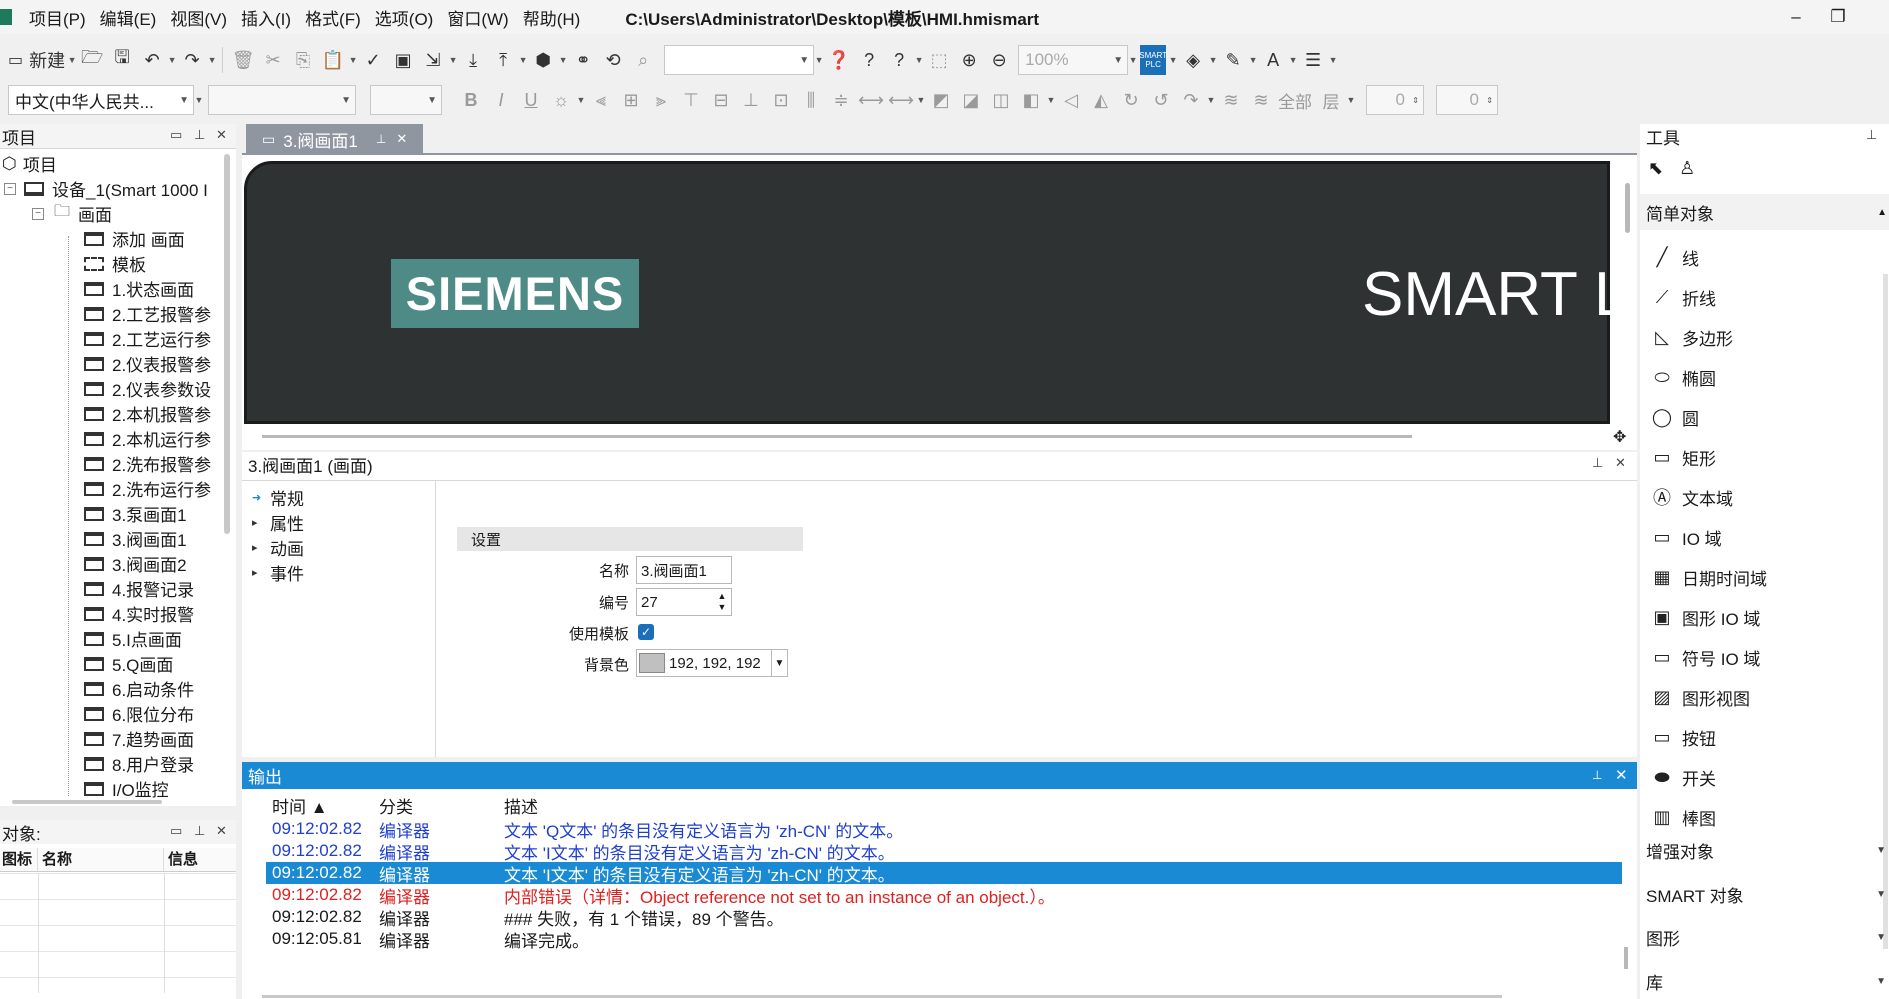  I want to click on tree-item-screen: 8.用户登录, so click(139, 763).